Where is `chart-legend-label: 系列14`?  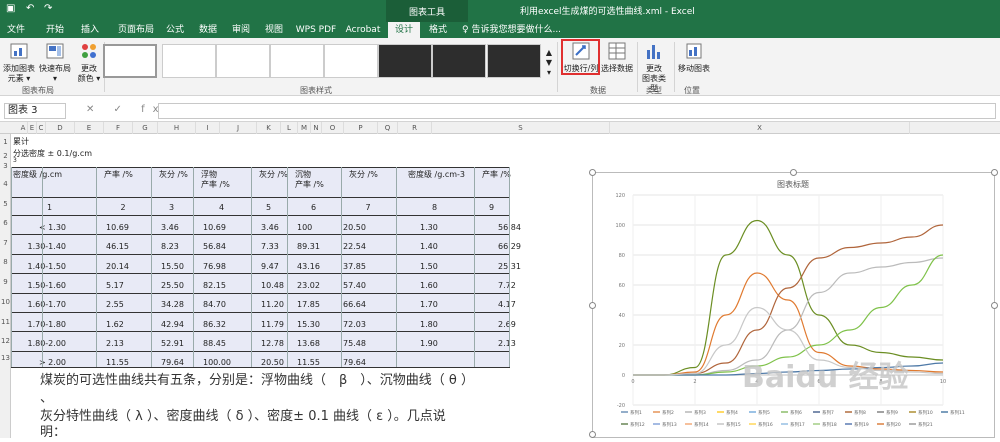 chart-legend-label: 系列14 is located at coordinates (701, 424).